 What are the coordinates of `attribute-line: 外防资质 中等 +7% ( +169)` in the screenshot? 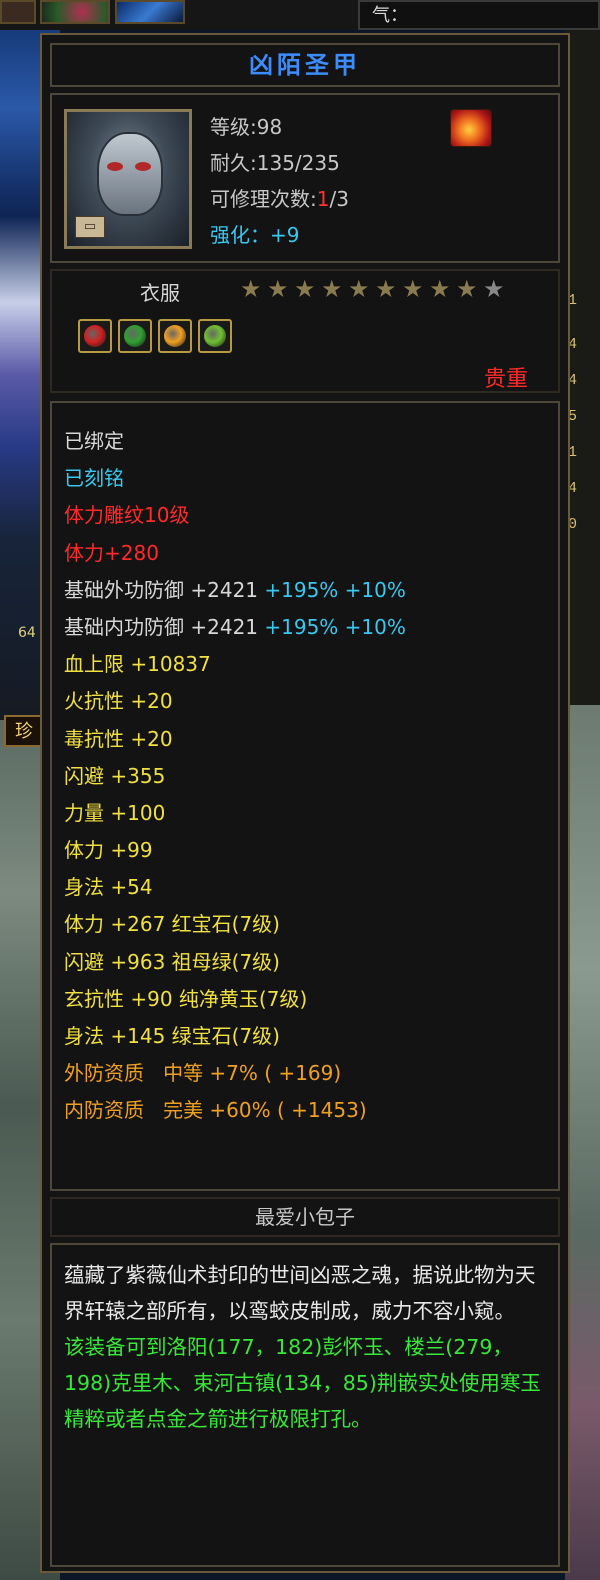 It's located at (235, 1073).